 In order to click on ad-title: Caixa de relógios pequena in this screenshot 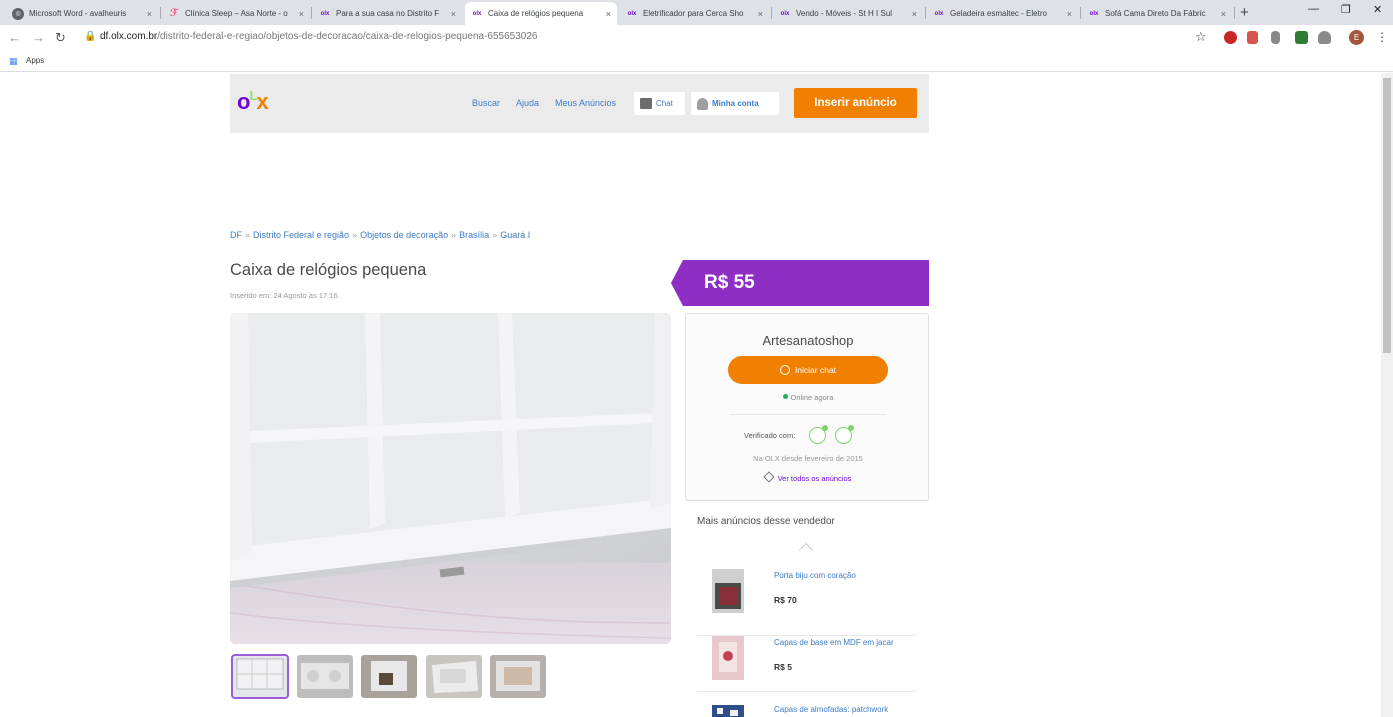, I will do `click(328, 270)`.